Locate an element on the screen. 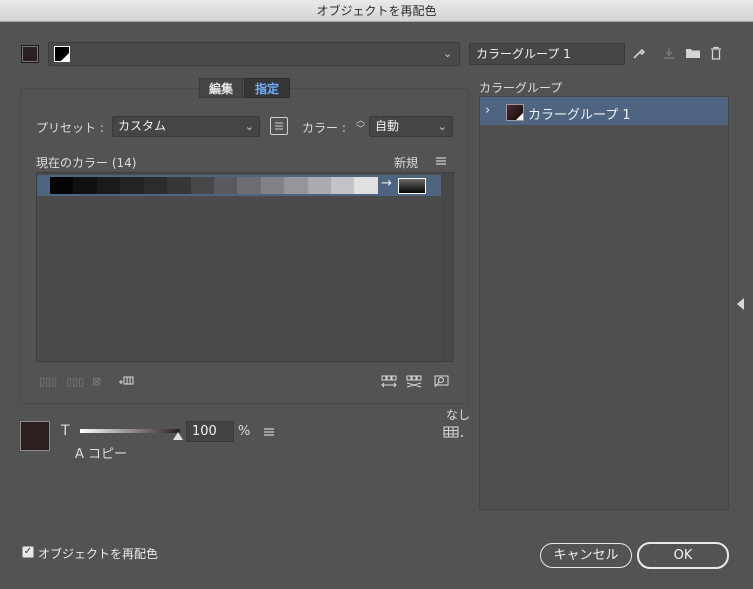  tint-slider-handle is located at coordinates (178, 436).